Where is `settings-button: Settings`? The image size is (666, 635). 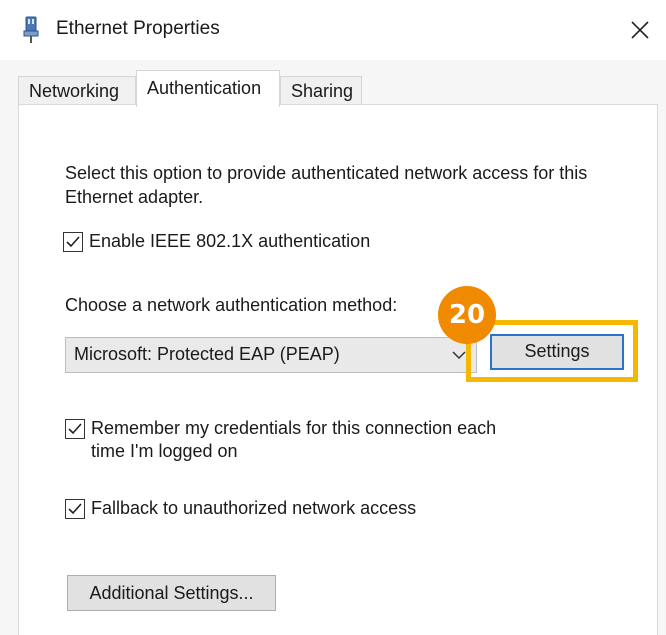 settings-button: Settings is located at coordinates (557, 352).